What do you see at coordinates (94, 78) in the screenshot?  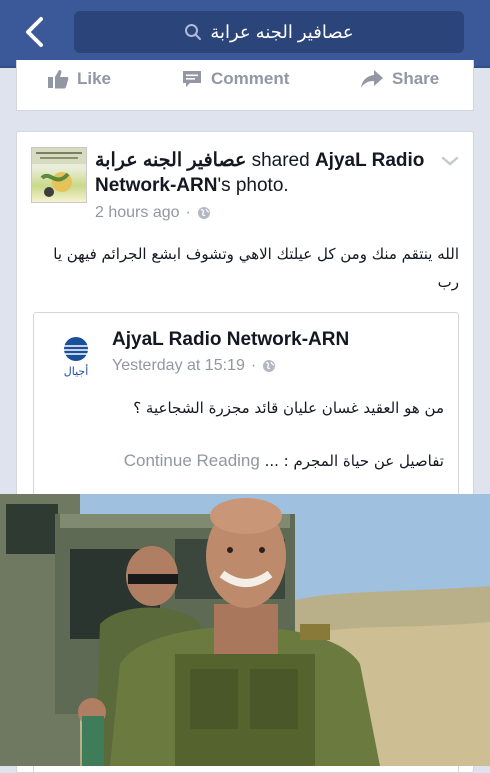 I see `like-label: Like` at bounding box center [94, 78].